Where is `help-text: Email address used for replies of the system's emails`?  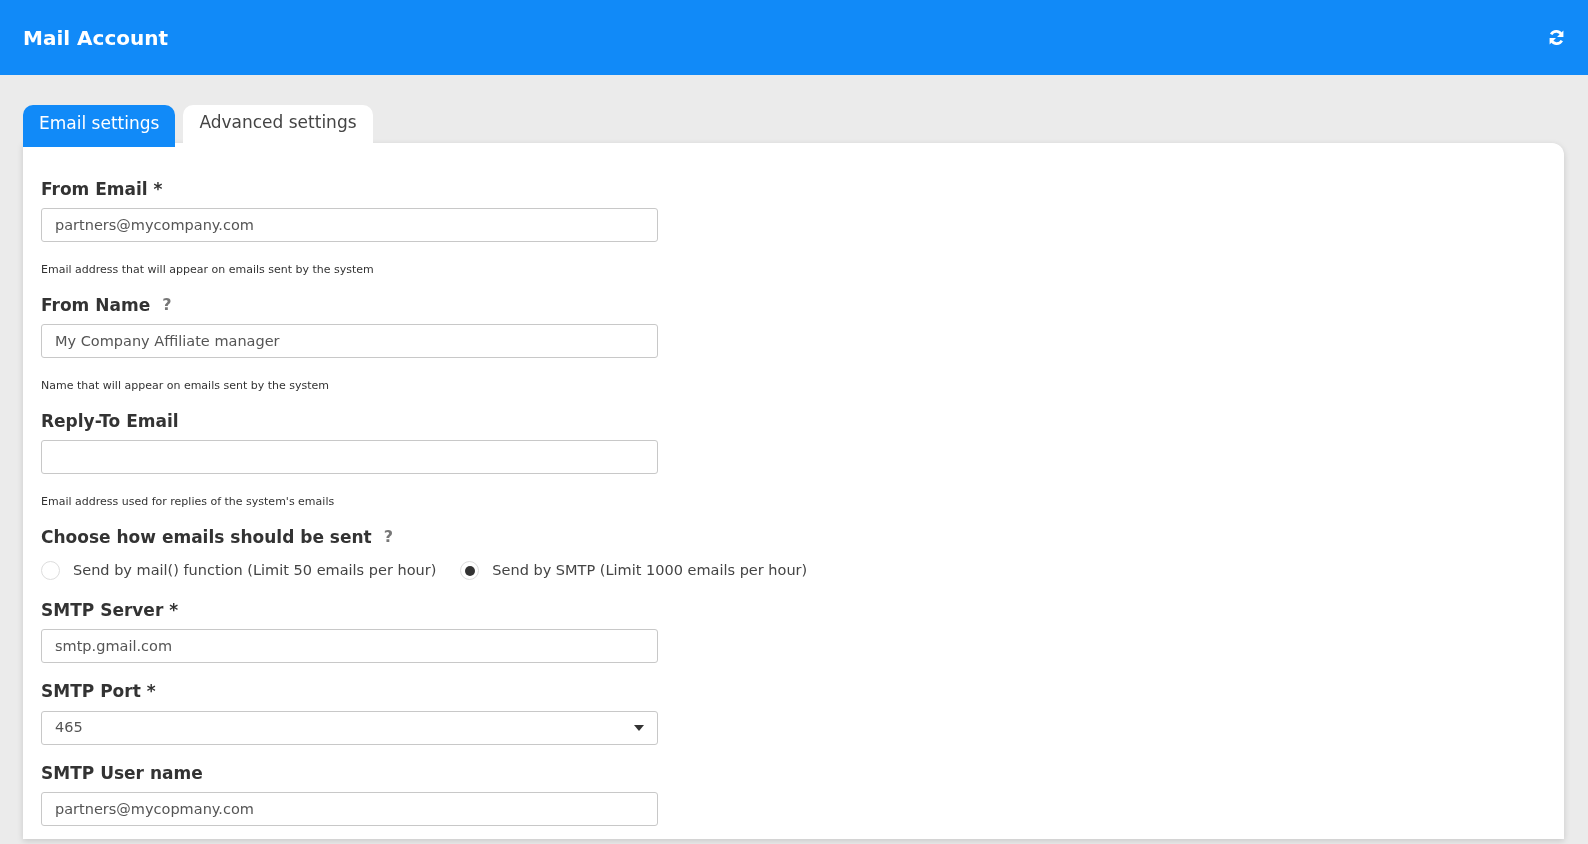 help-text: Email address used for replies of the system's emails is located at coordinates (188, 502).